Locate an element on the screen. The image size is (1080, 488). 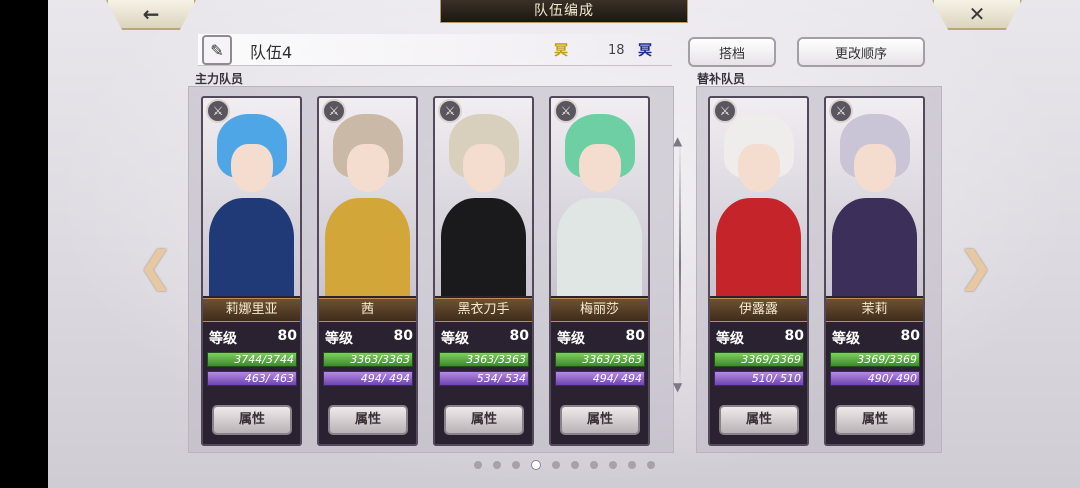
gold-stat-icon: 冥 is located at coordinates (561, 51).